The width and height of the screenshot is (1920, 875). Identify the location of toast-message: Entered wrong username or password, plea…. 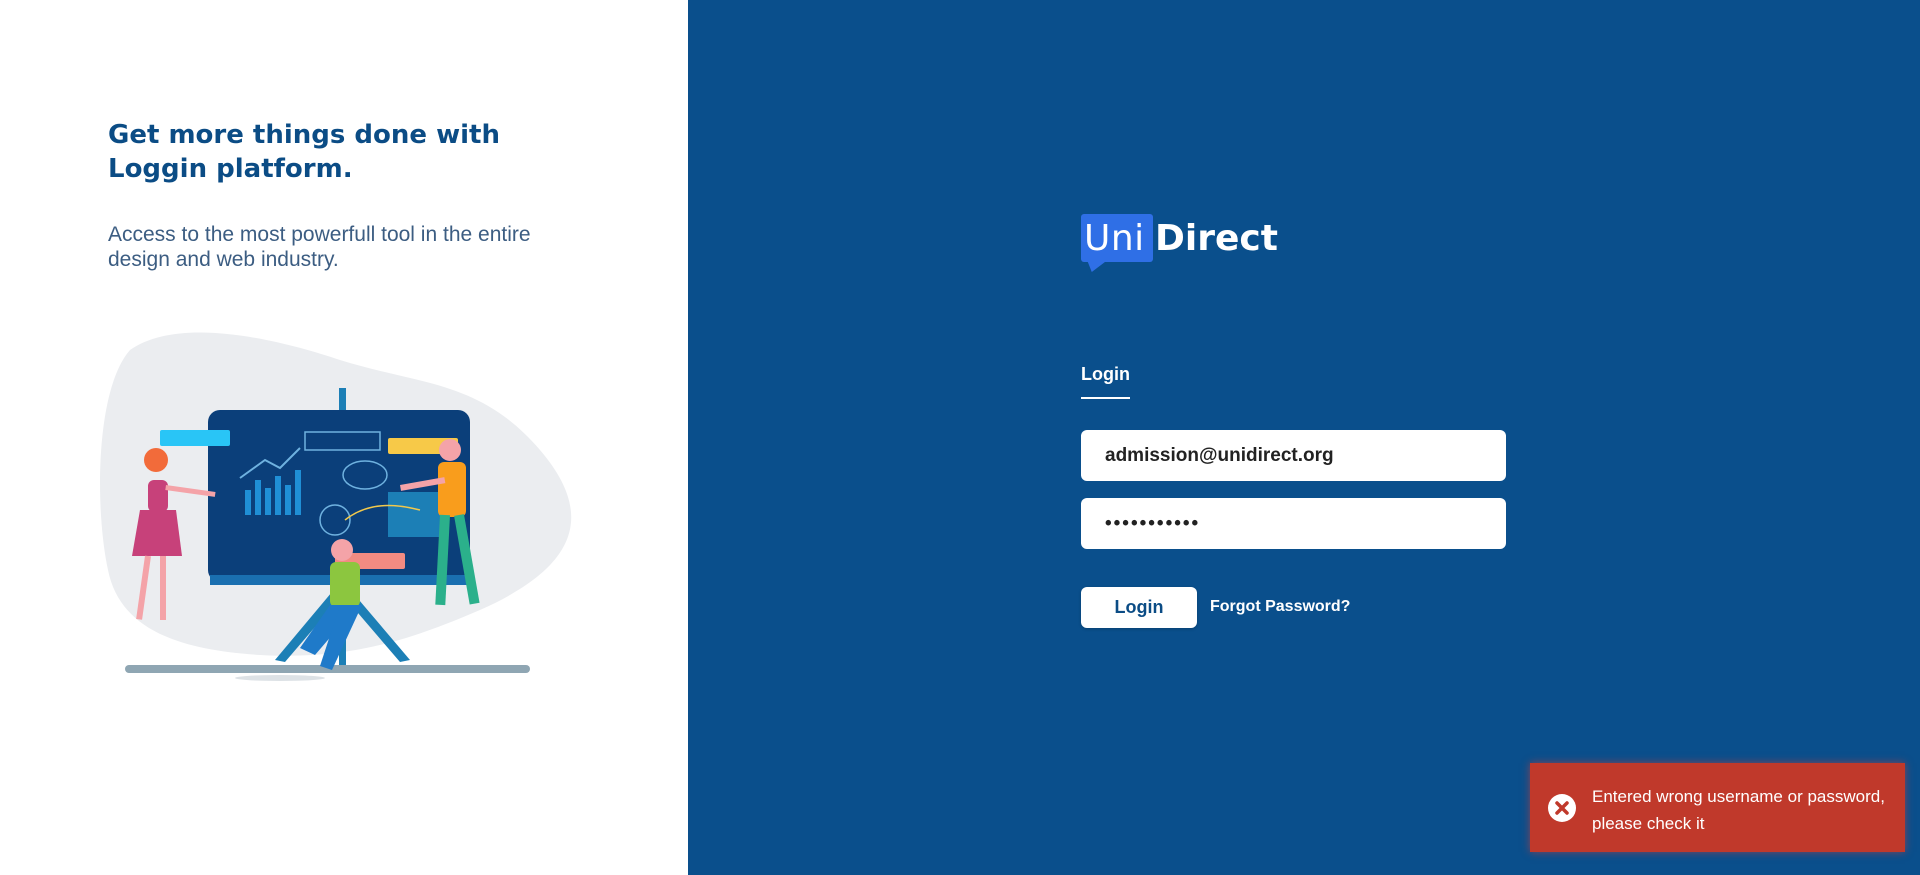
(1738, 810).